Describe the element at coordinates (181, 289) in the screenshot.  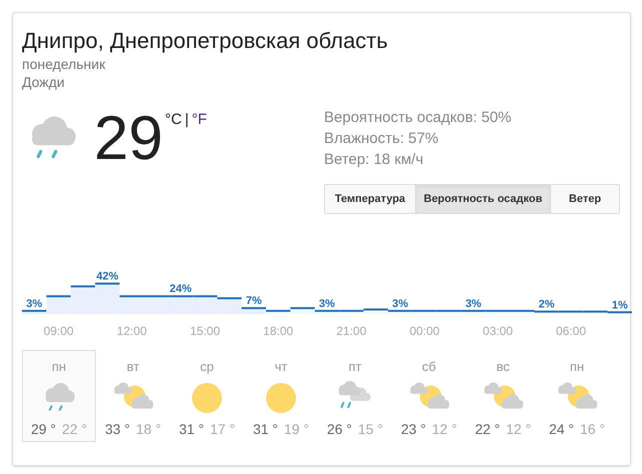
I see `value-label: 24%` at that location.